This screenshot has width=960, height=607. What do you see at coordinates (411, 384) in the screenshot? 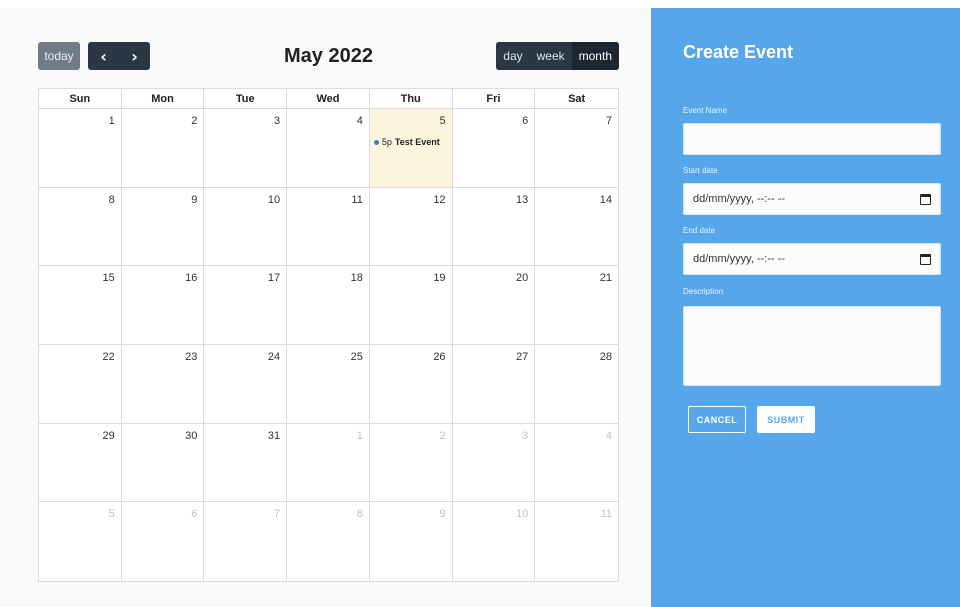
I see `day-cell: 26` at bounding box center [411, 384].